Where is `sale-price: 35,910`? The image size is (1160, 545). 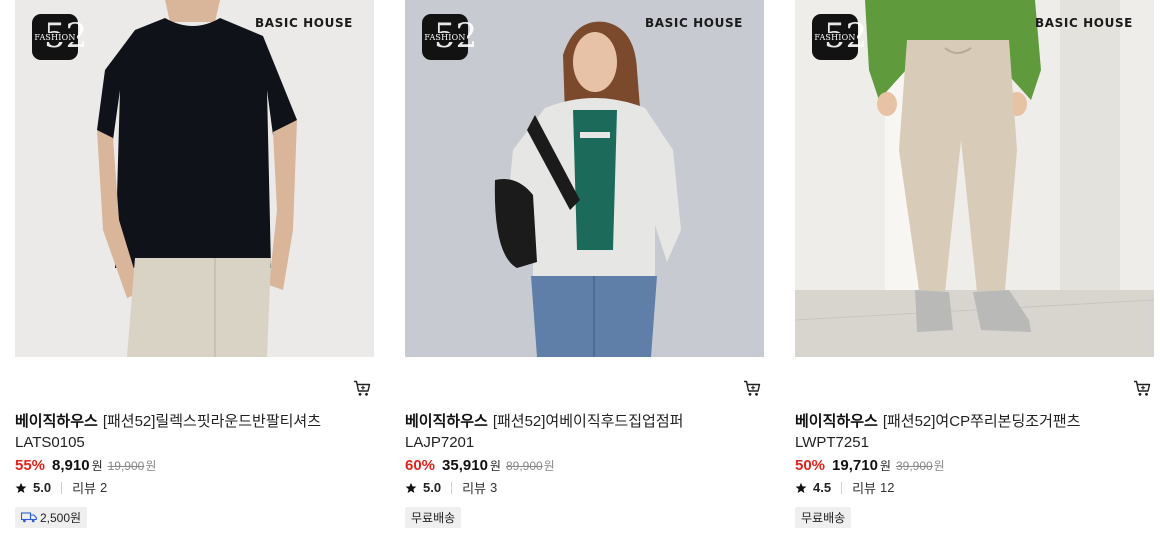
sale-price: 35,910 is located at coordinates (465, 465).